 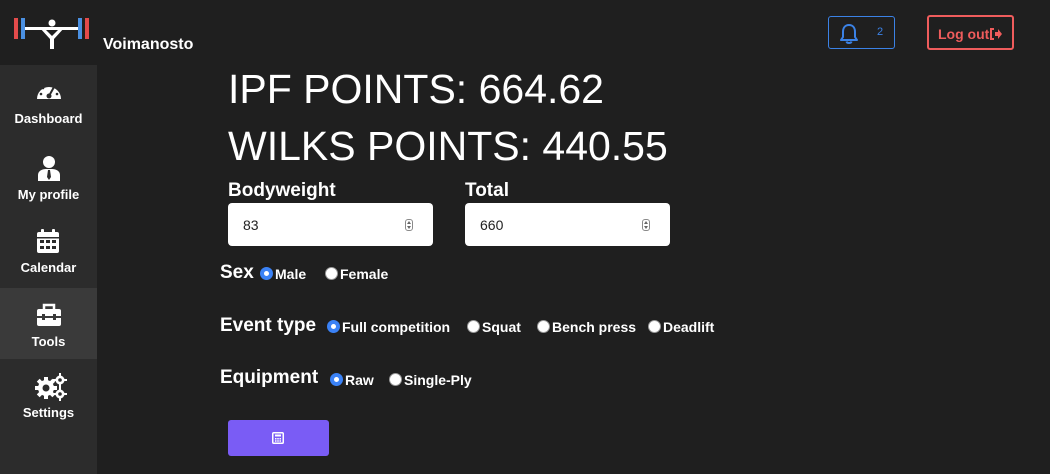 What do you see at coordinates (266, 273) in the screenshot?
I see `male-radio` at bounding box center [266, 273].